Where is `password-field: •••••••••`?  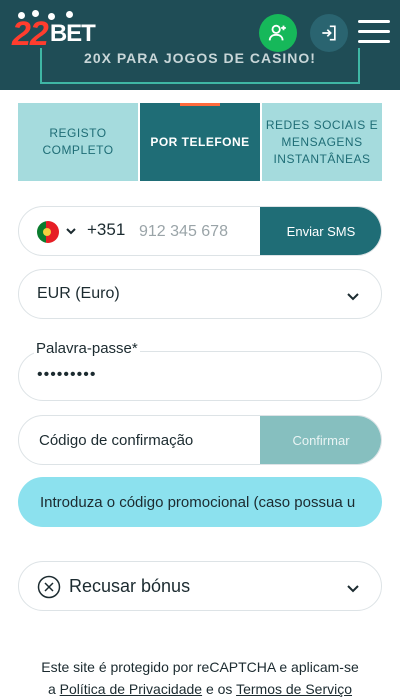
password-field: ••••••••• is located at coordinates (200, 376).